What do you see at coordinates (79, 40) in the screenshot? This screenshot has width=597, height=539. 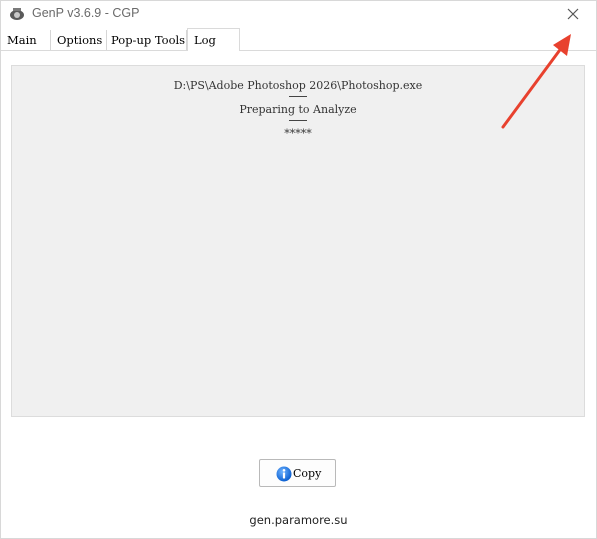 I see `tab-options: Options` at bounding box center [79, 40].